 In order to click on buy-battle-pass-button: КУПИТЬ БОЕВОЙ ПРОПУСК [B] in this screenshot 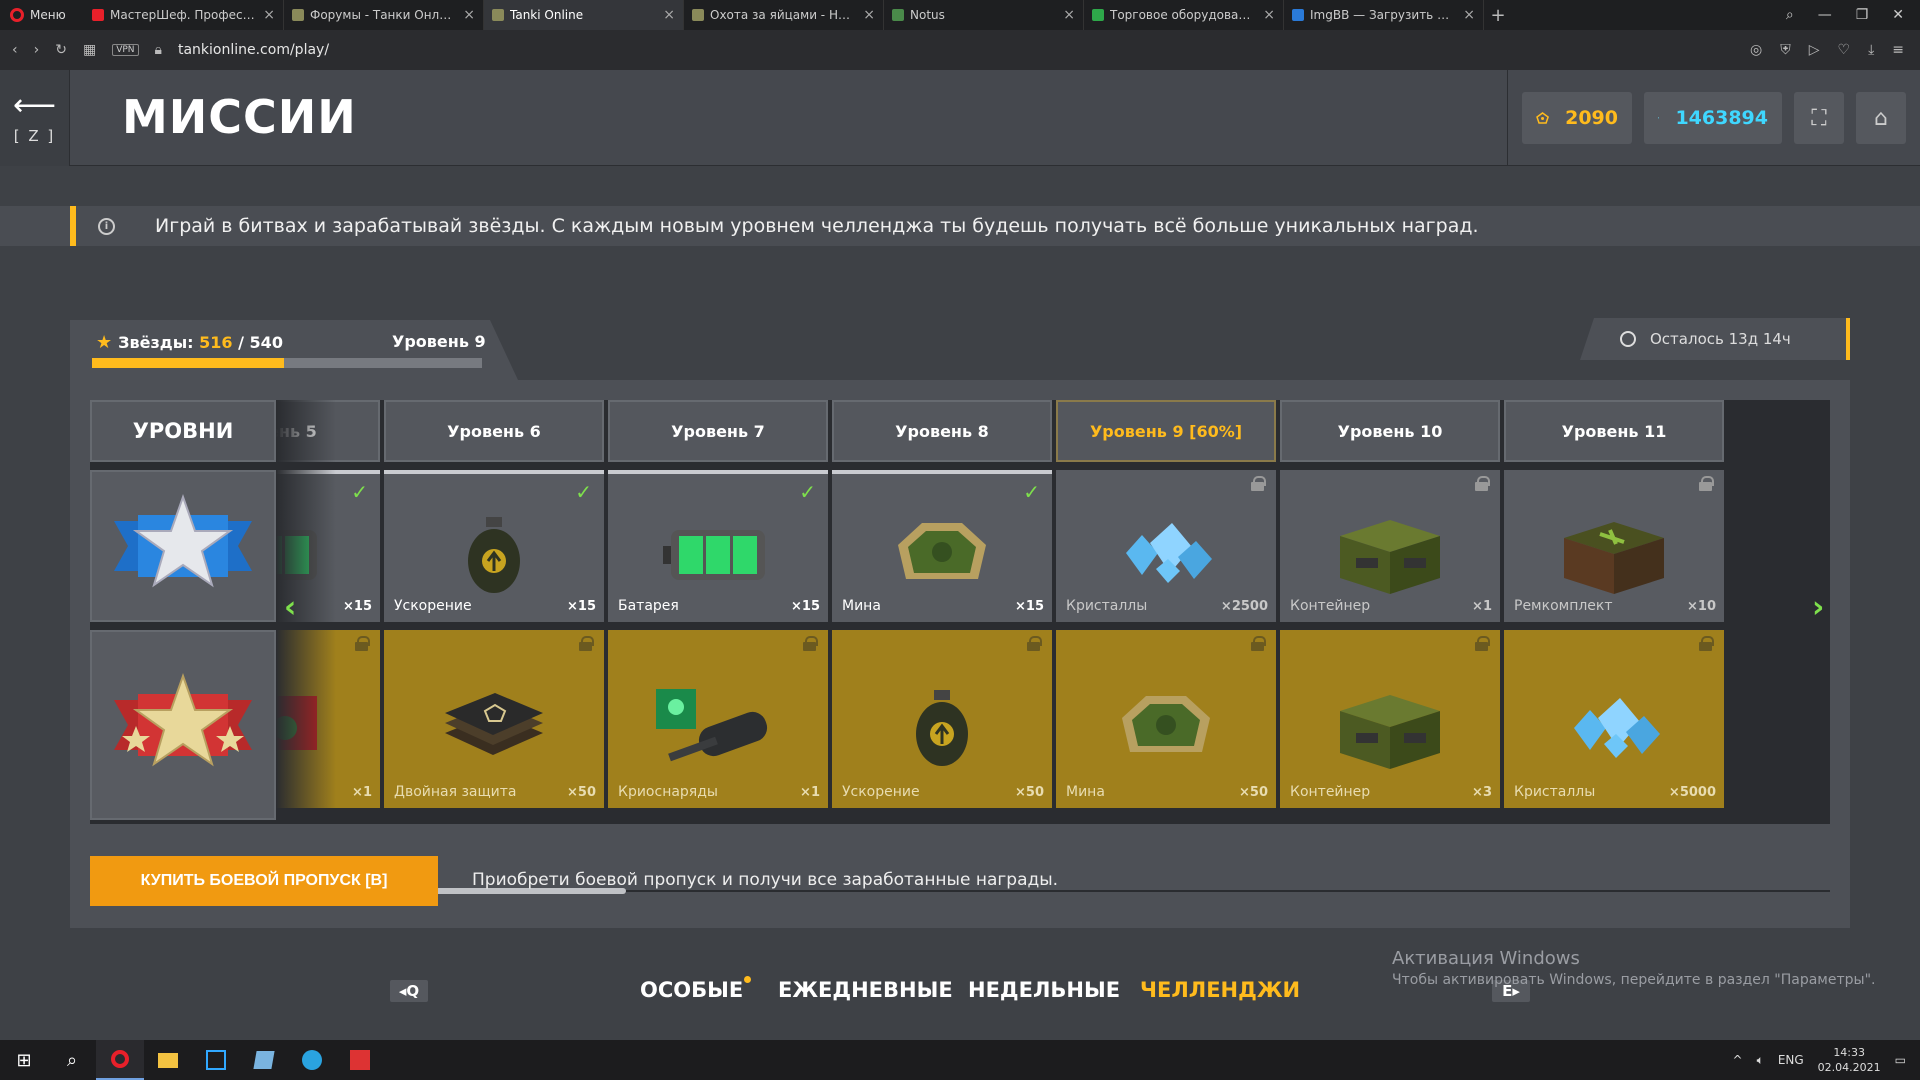, I will do `click(264, 881)`.